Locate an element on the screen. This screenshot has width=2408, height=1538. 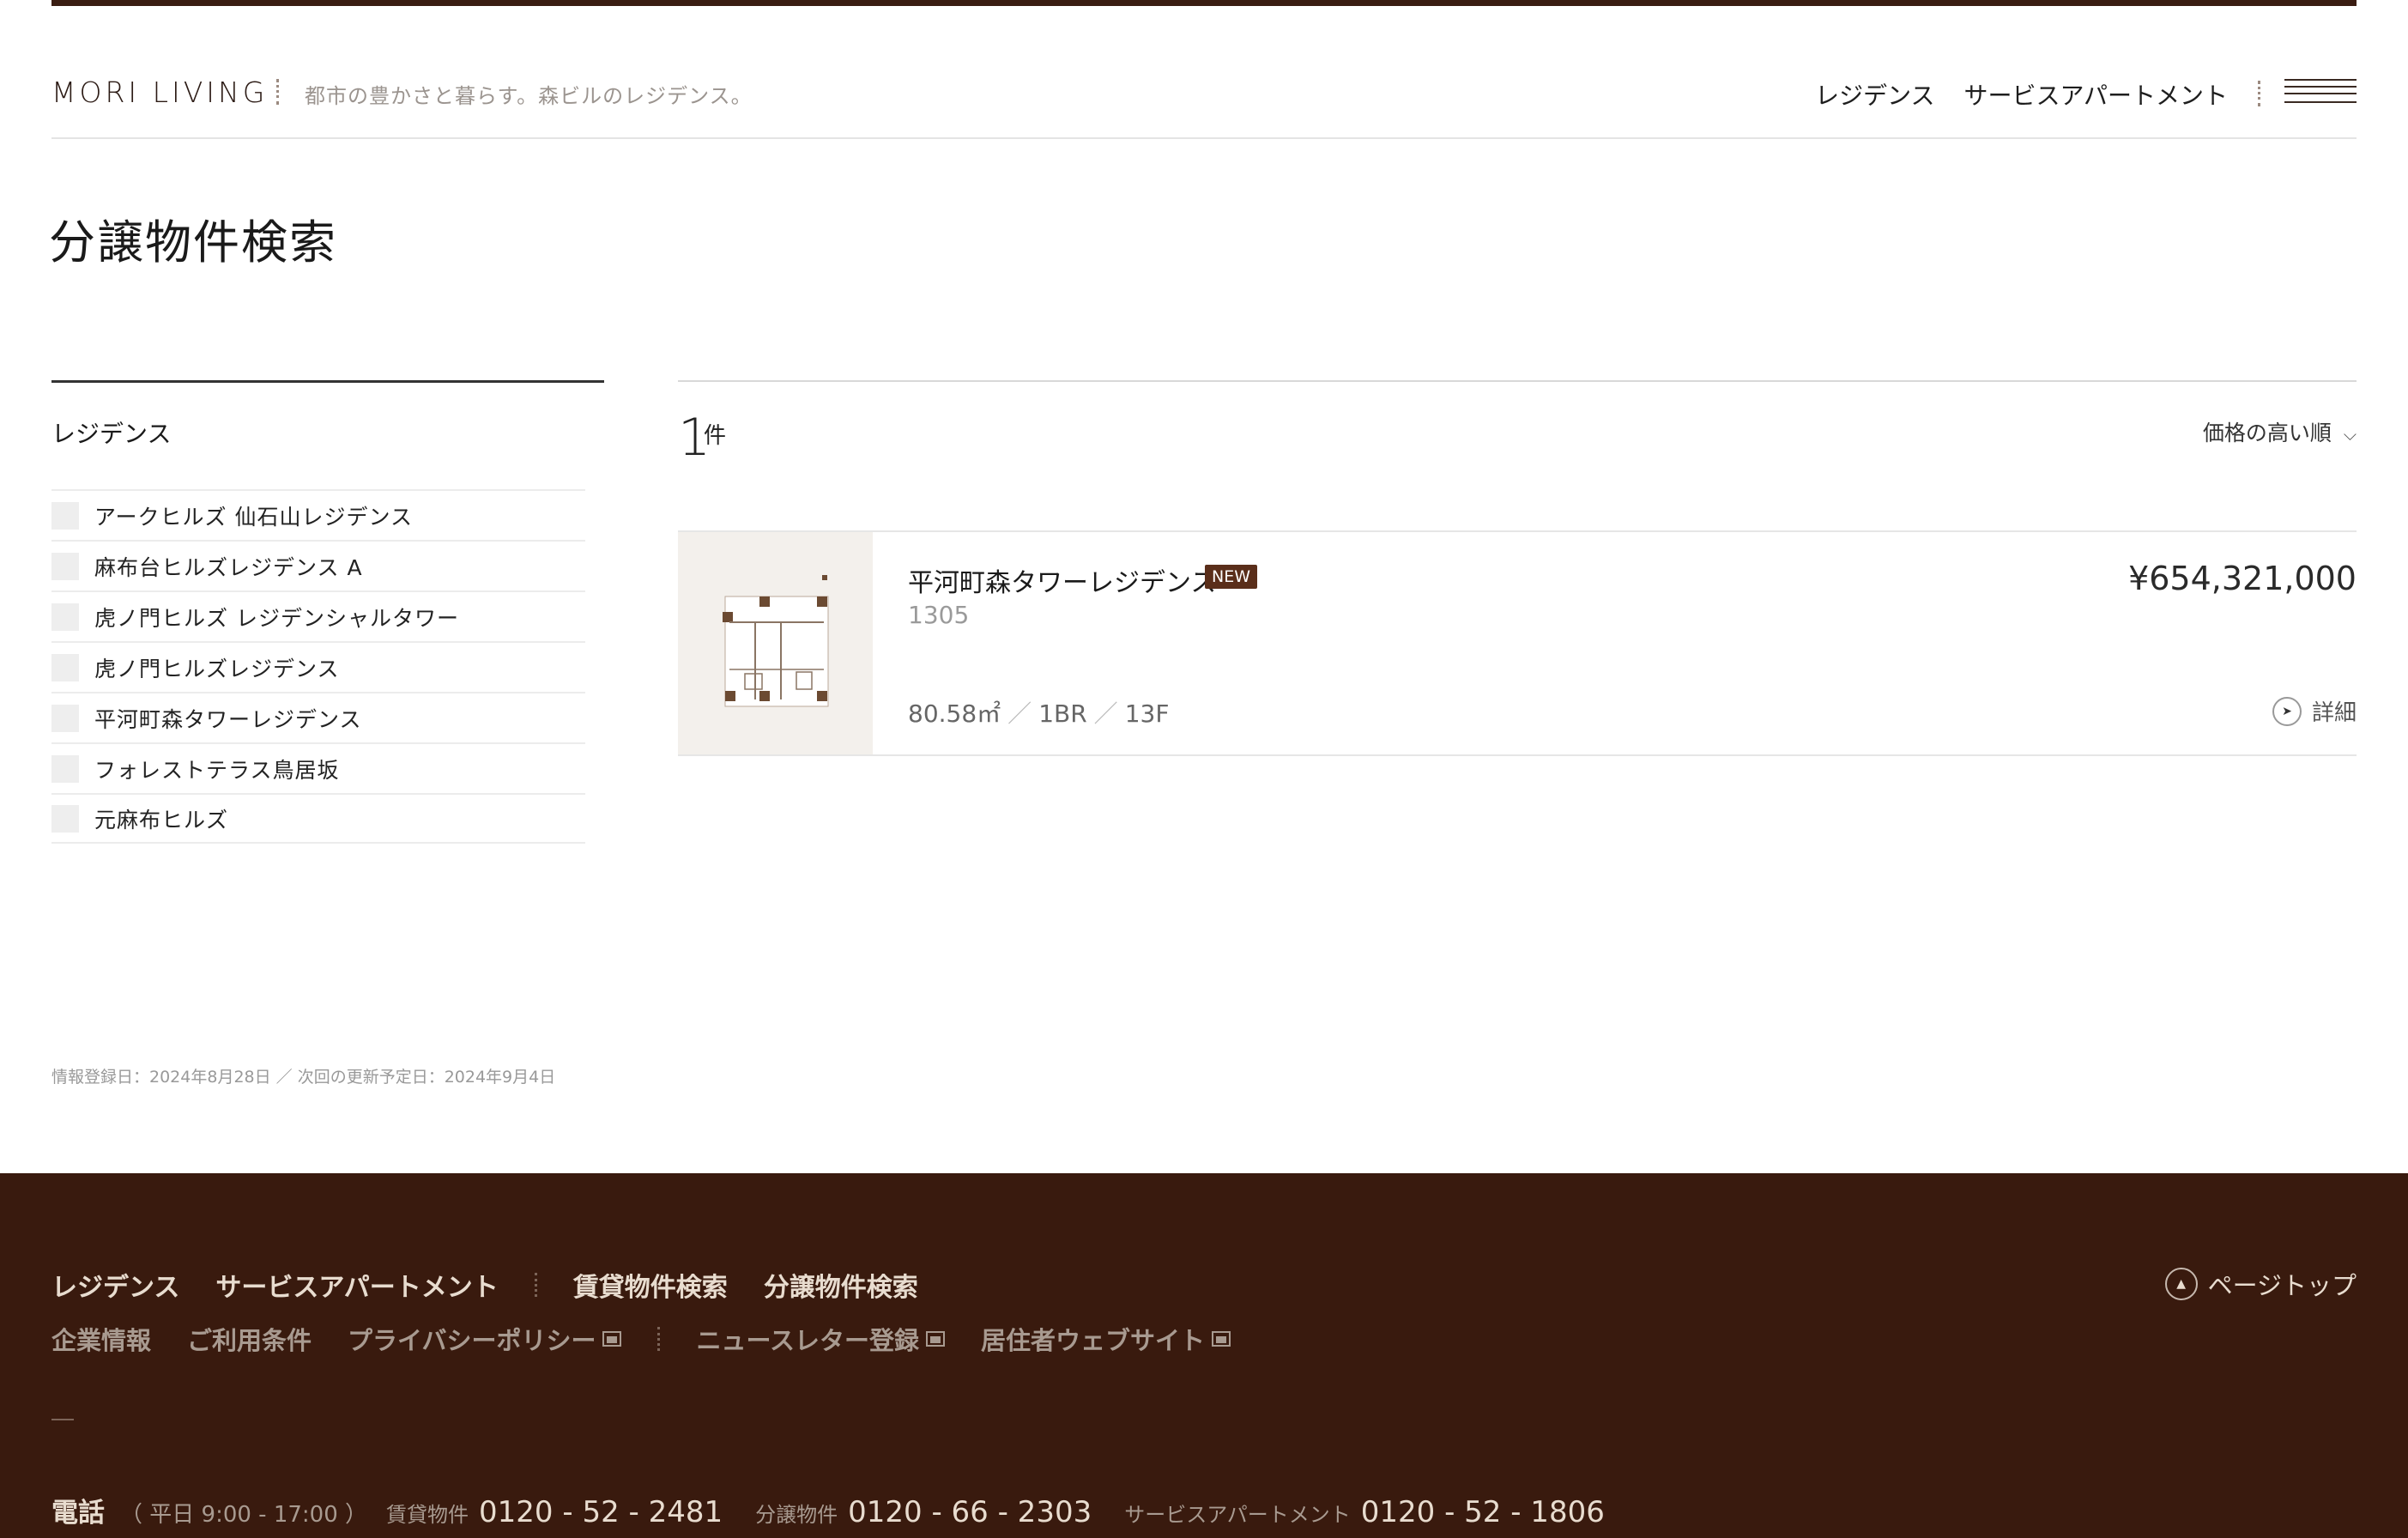
page-title: 分譲物件検索 is located at coordinates (193, 242).